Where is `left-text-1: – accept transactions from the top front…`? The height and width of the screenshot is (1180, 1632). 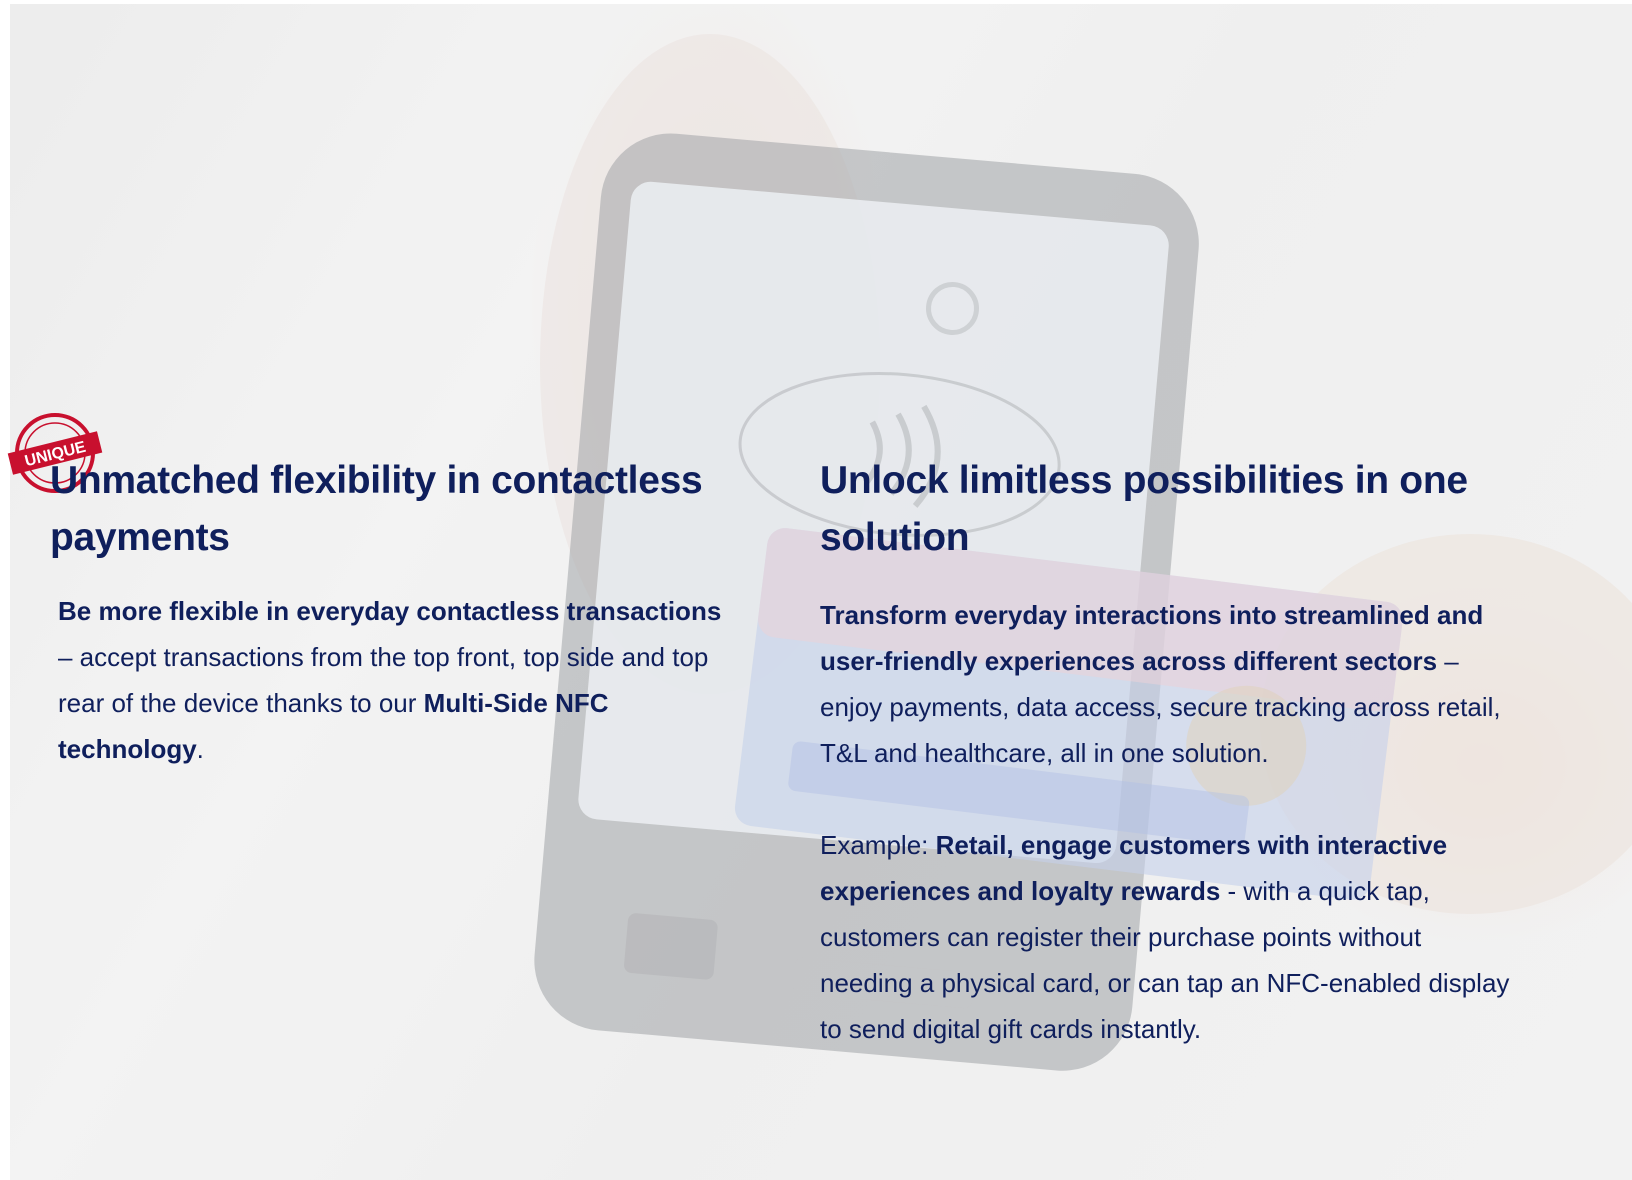
left-text-1: – accept transactions from the top front… is located at coordinates (383, 680).